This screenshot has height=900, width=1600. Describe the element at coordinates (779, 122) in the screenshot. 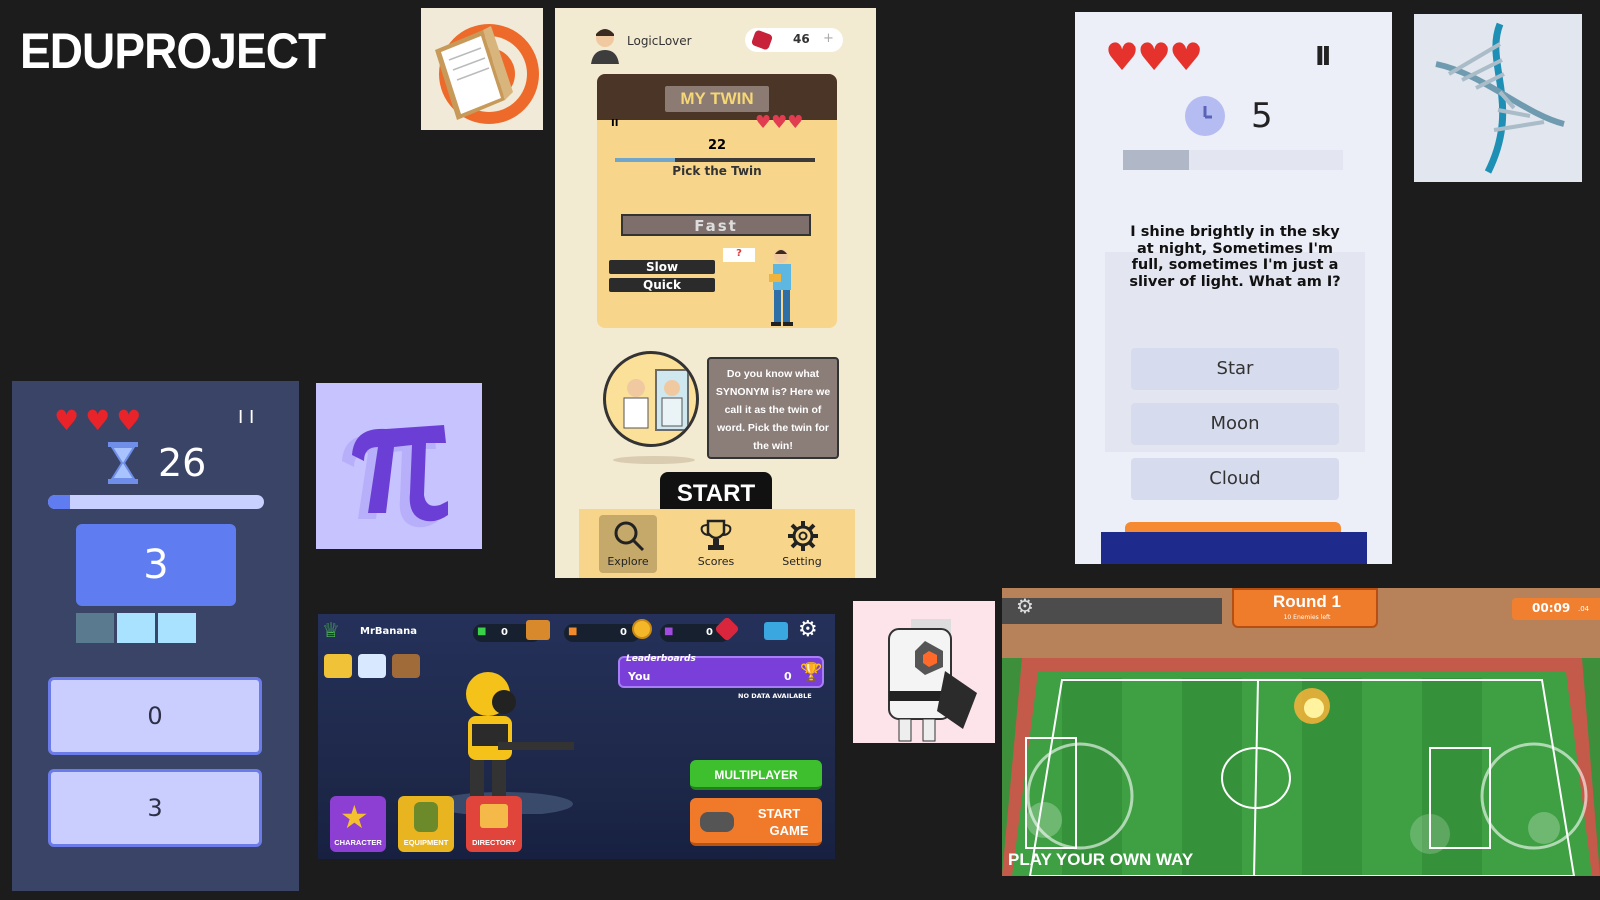

I see `preview-hearts: ♥♥♥` at that location.